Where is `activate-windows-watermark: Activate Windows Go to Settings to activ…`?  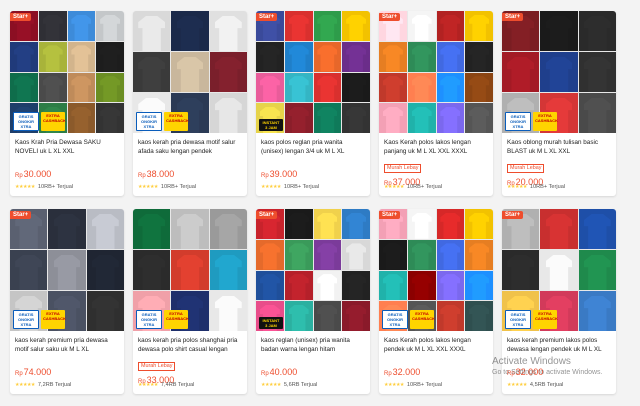 activate-windows-watermark: Activate Windows Go to Settings to activ… is located at coordinates (566, 366).